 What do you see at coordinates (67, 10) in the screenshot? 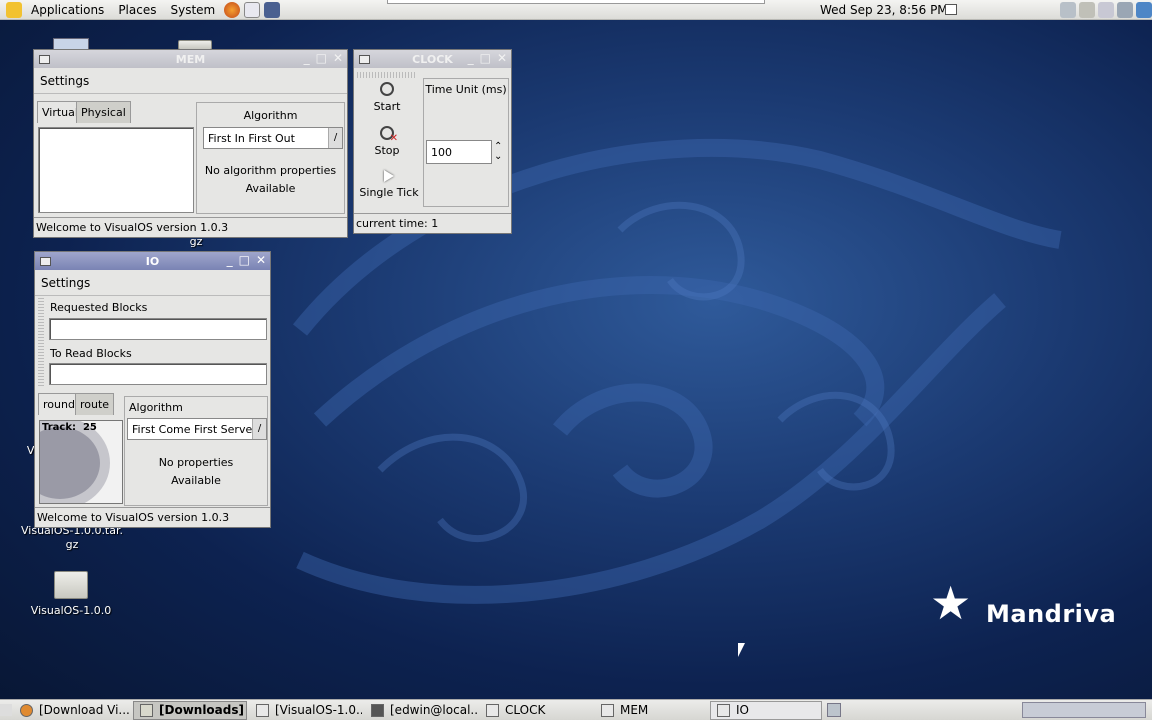
I see `applications-menu: Applications` at bounding box center [67, 10].